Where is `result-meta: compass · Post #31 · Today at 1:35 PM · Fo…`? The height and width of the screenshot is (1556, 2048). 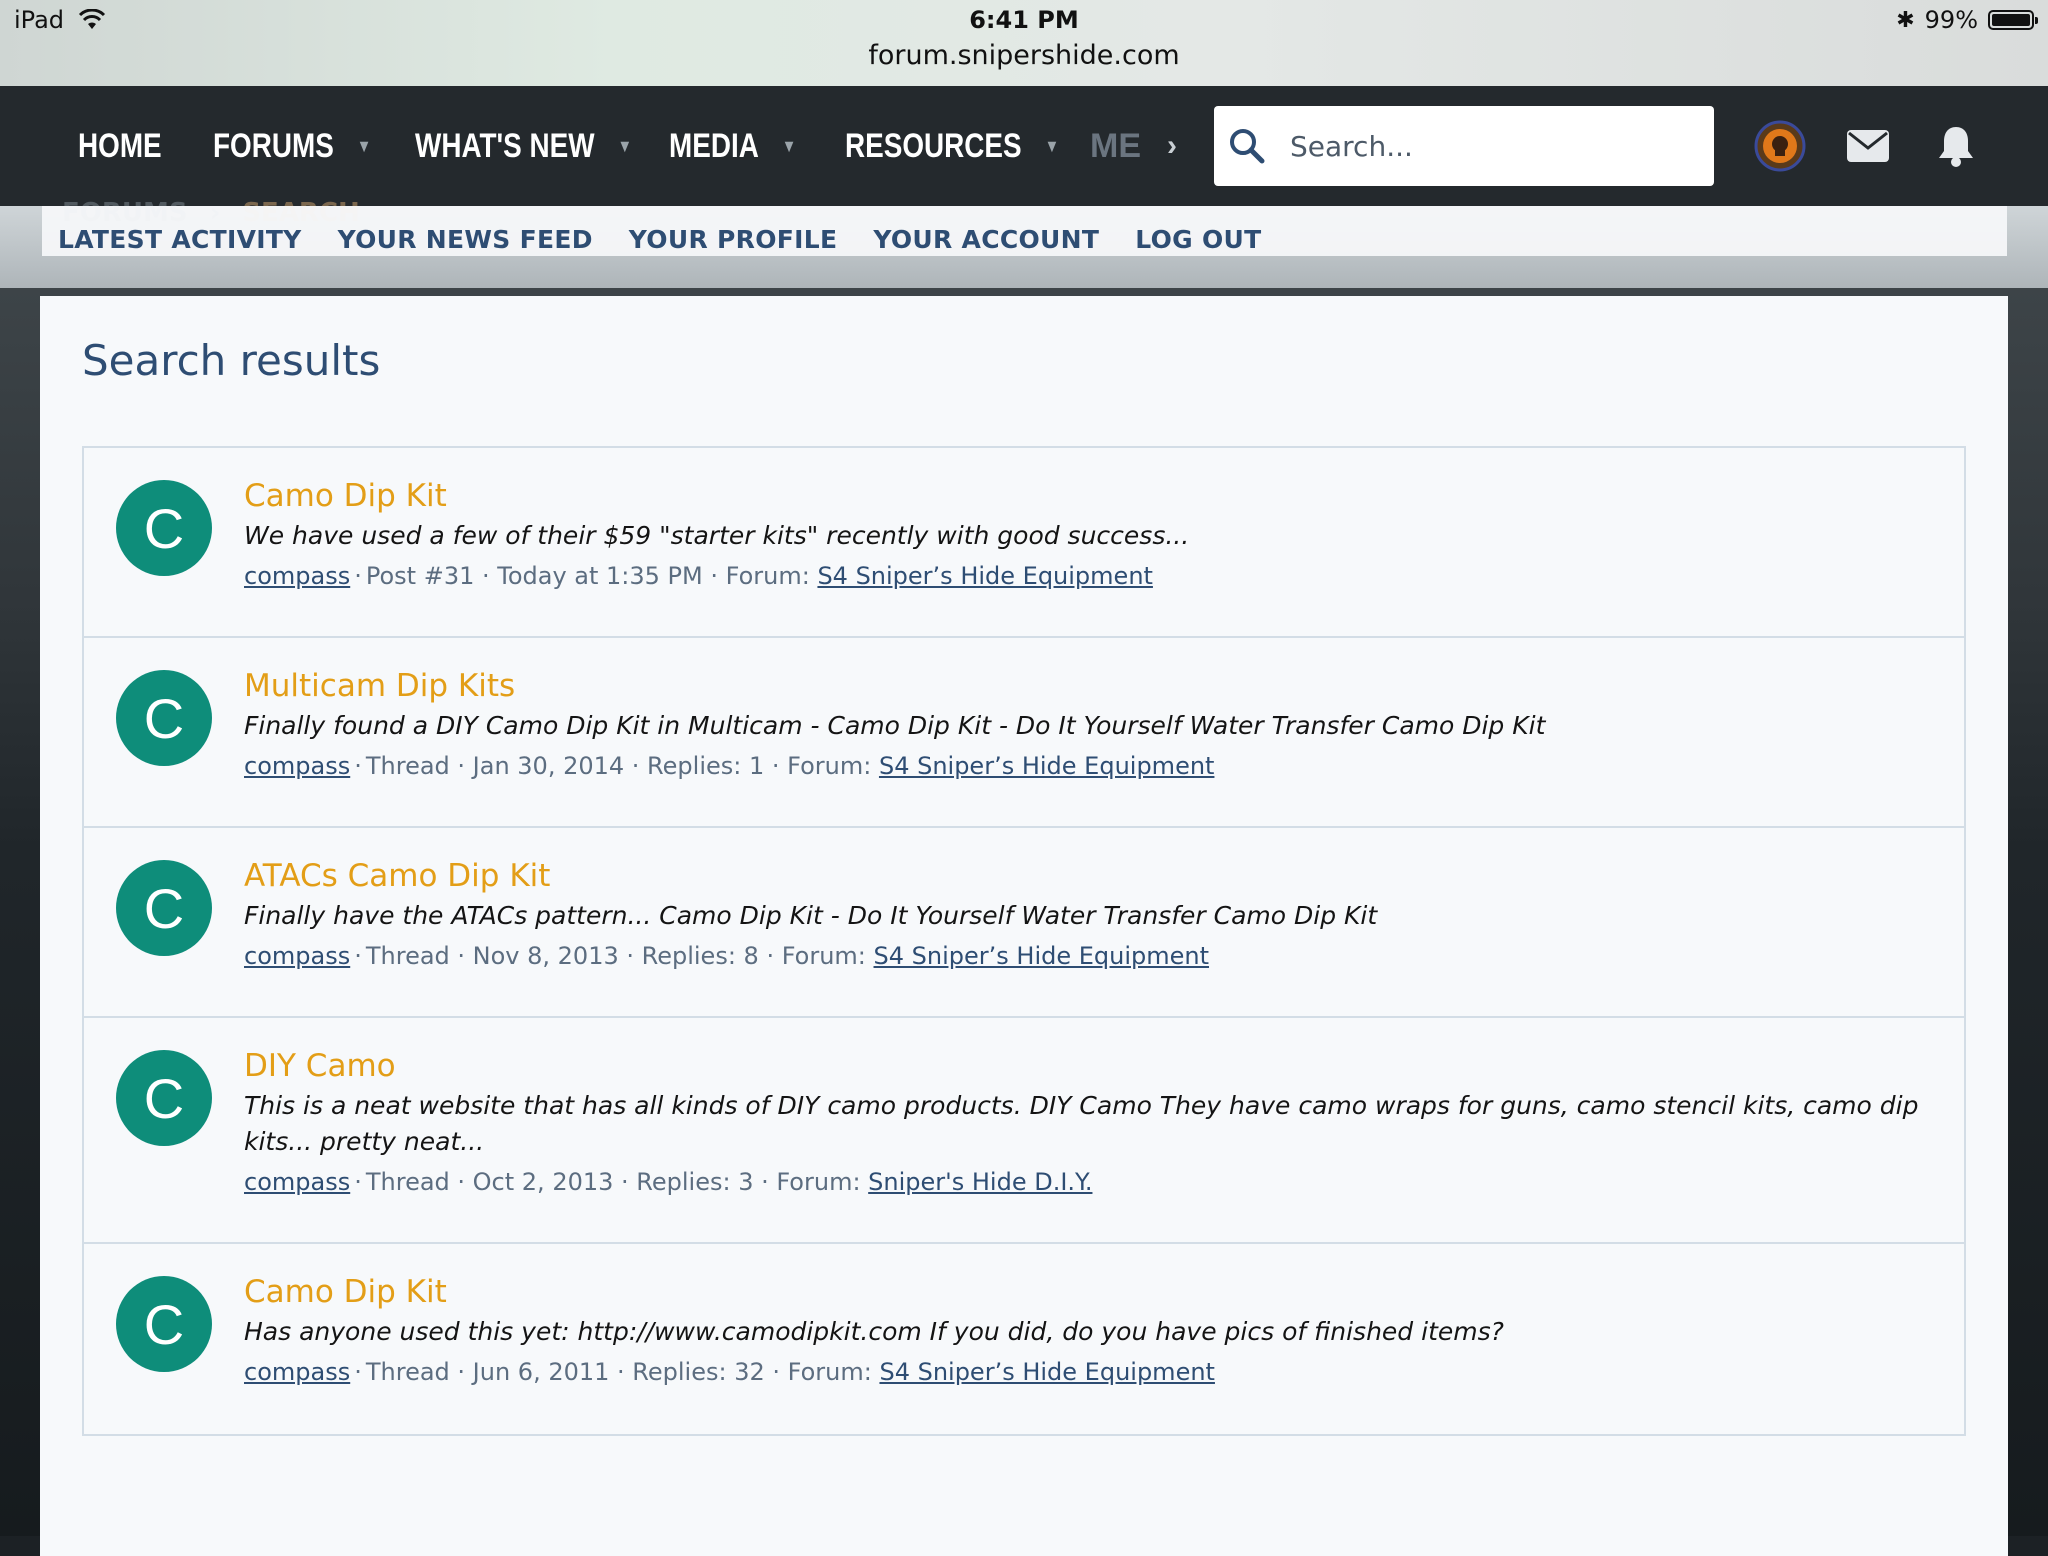 result-meta: compass · Post #31 · Today at 1:35 PM · Fo… is located at coordinates (1089, 576).